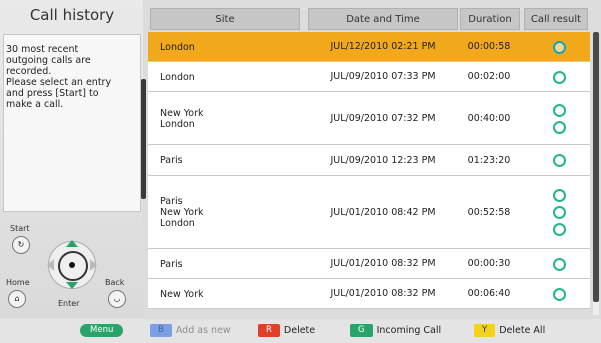  What do you see at coordinates (383, 118) in the screenshot?
I see `date-cell: JUL/09/2010 07:32 PM` at bounding box center [383, 118].